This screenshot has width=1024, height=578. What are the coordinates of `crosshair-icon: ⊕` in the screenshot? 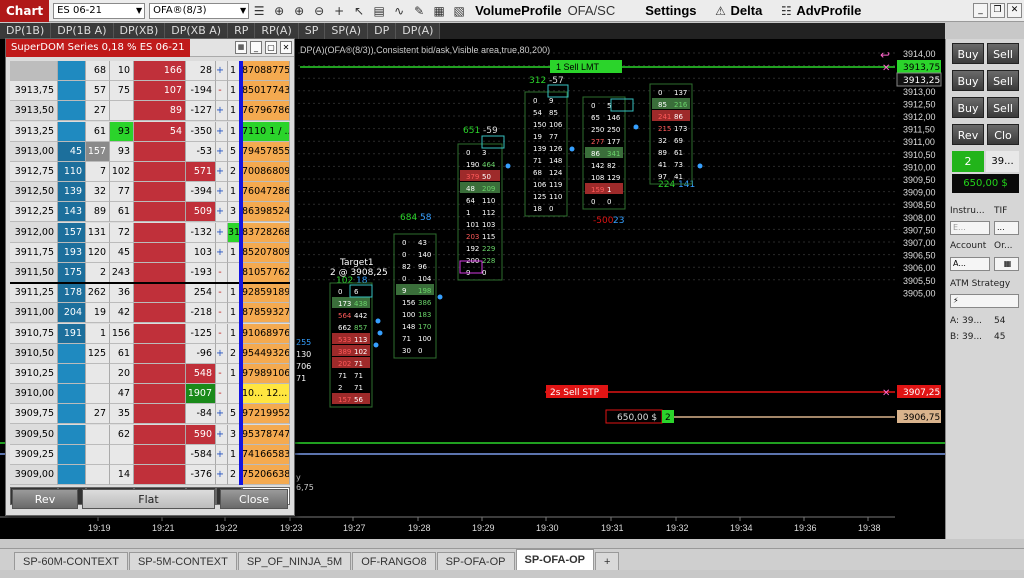 It's located at (279, 11).